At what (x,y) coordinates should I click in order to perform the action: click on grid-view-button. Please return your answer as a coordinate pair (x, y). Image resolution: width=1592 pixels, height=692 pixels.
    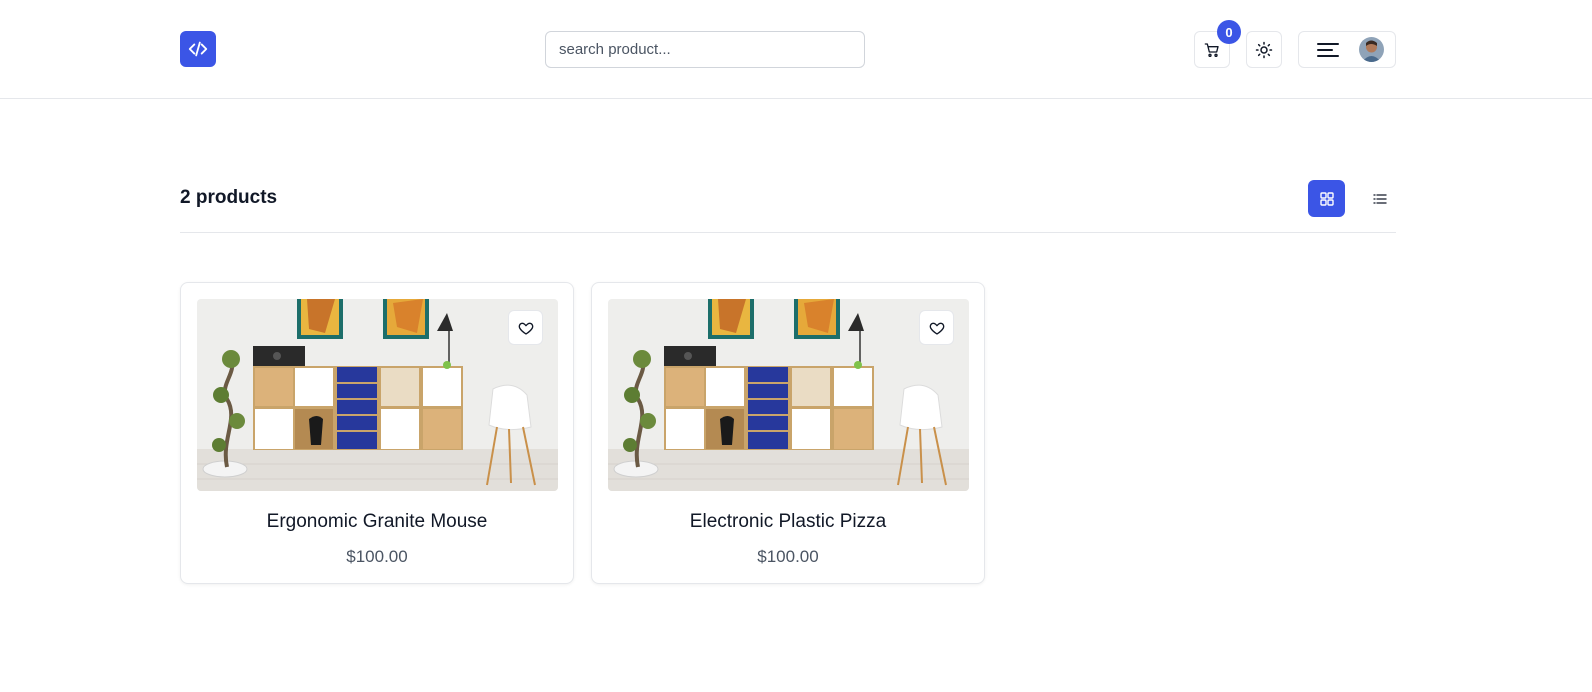
    Looking at the image, I should click on (1326, 198).